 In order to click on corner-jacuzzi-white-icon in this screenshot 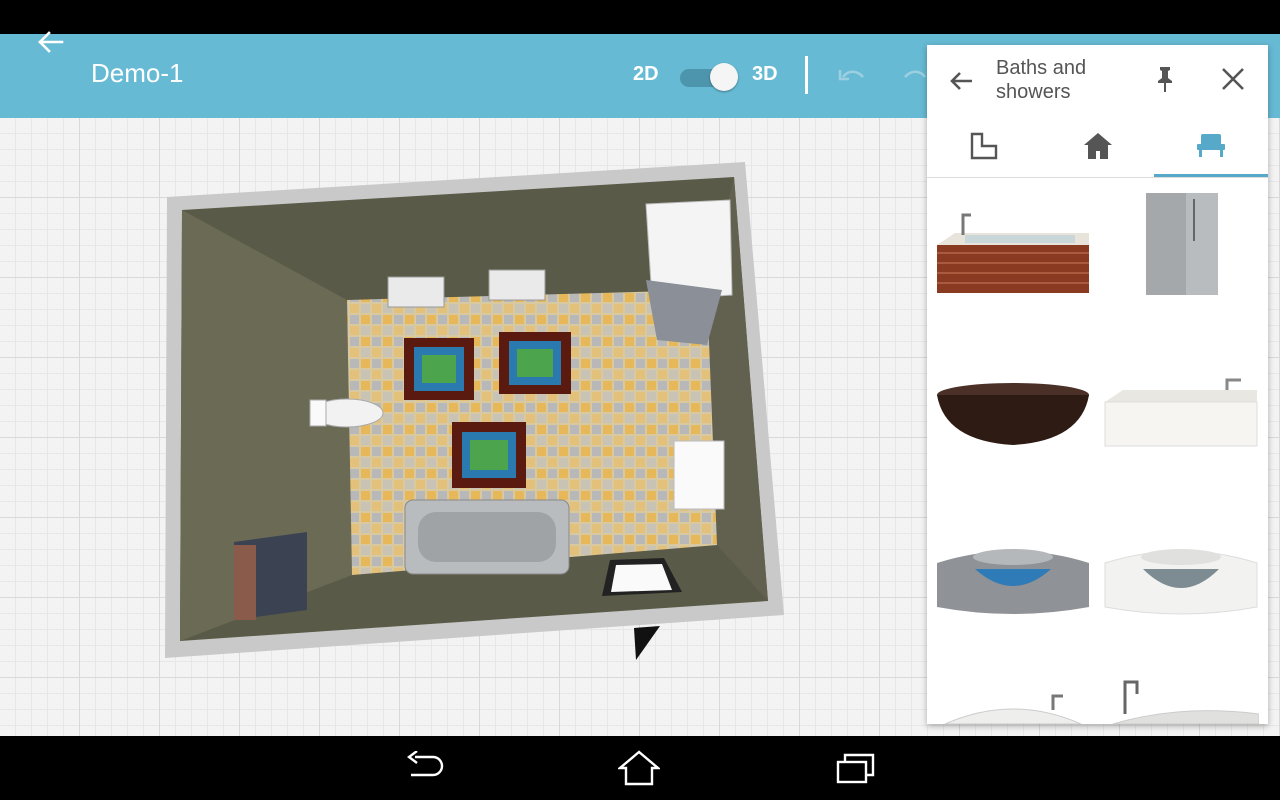, I will do `click(1181, 582)`.